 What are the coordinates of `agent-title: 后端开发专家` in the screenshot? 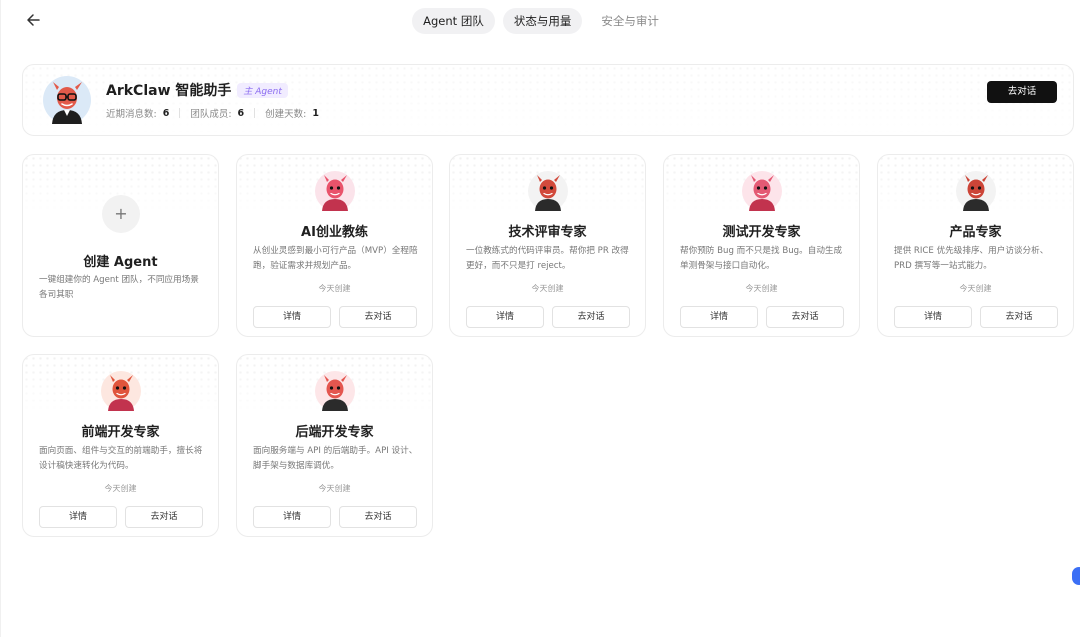 It's located at (334, 432).